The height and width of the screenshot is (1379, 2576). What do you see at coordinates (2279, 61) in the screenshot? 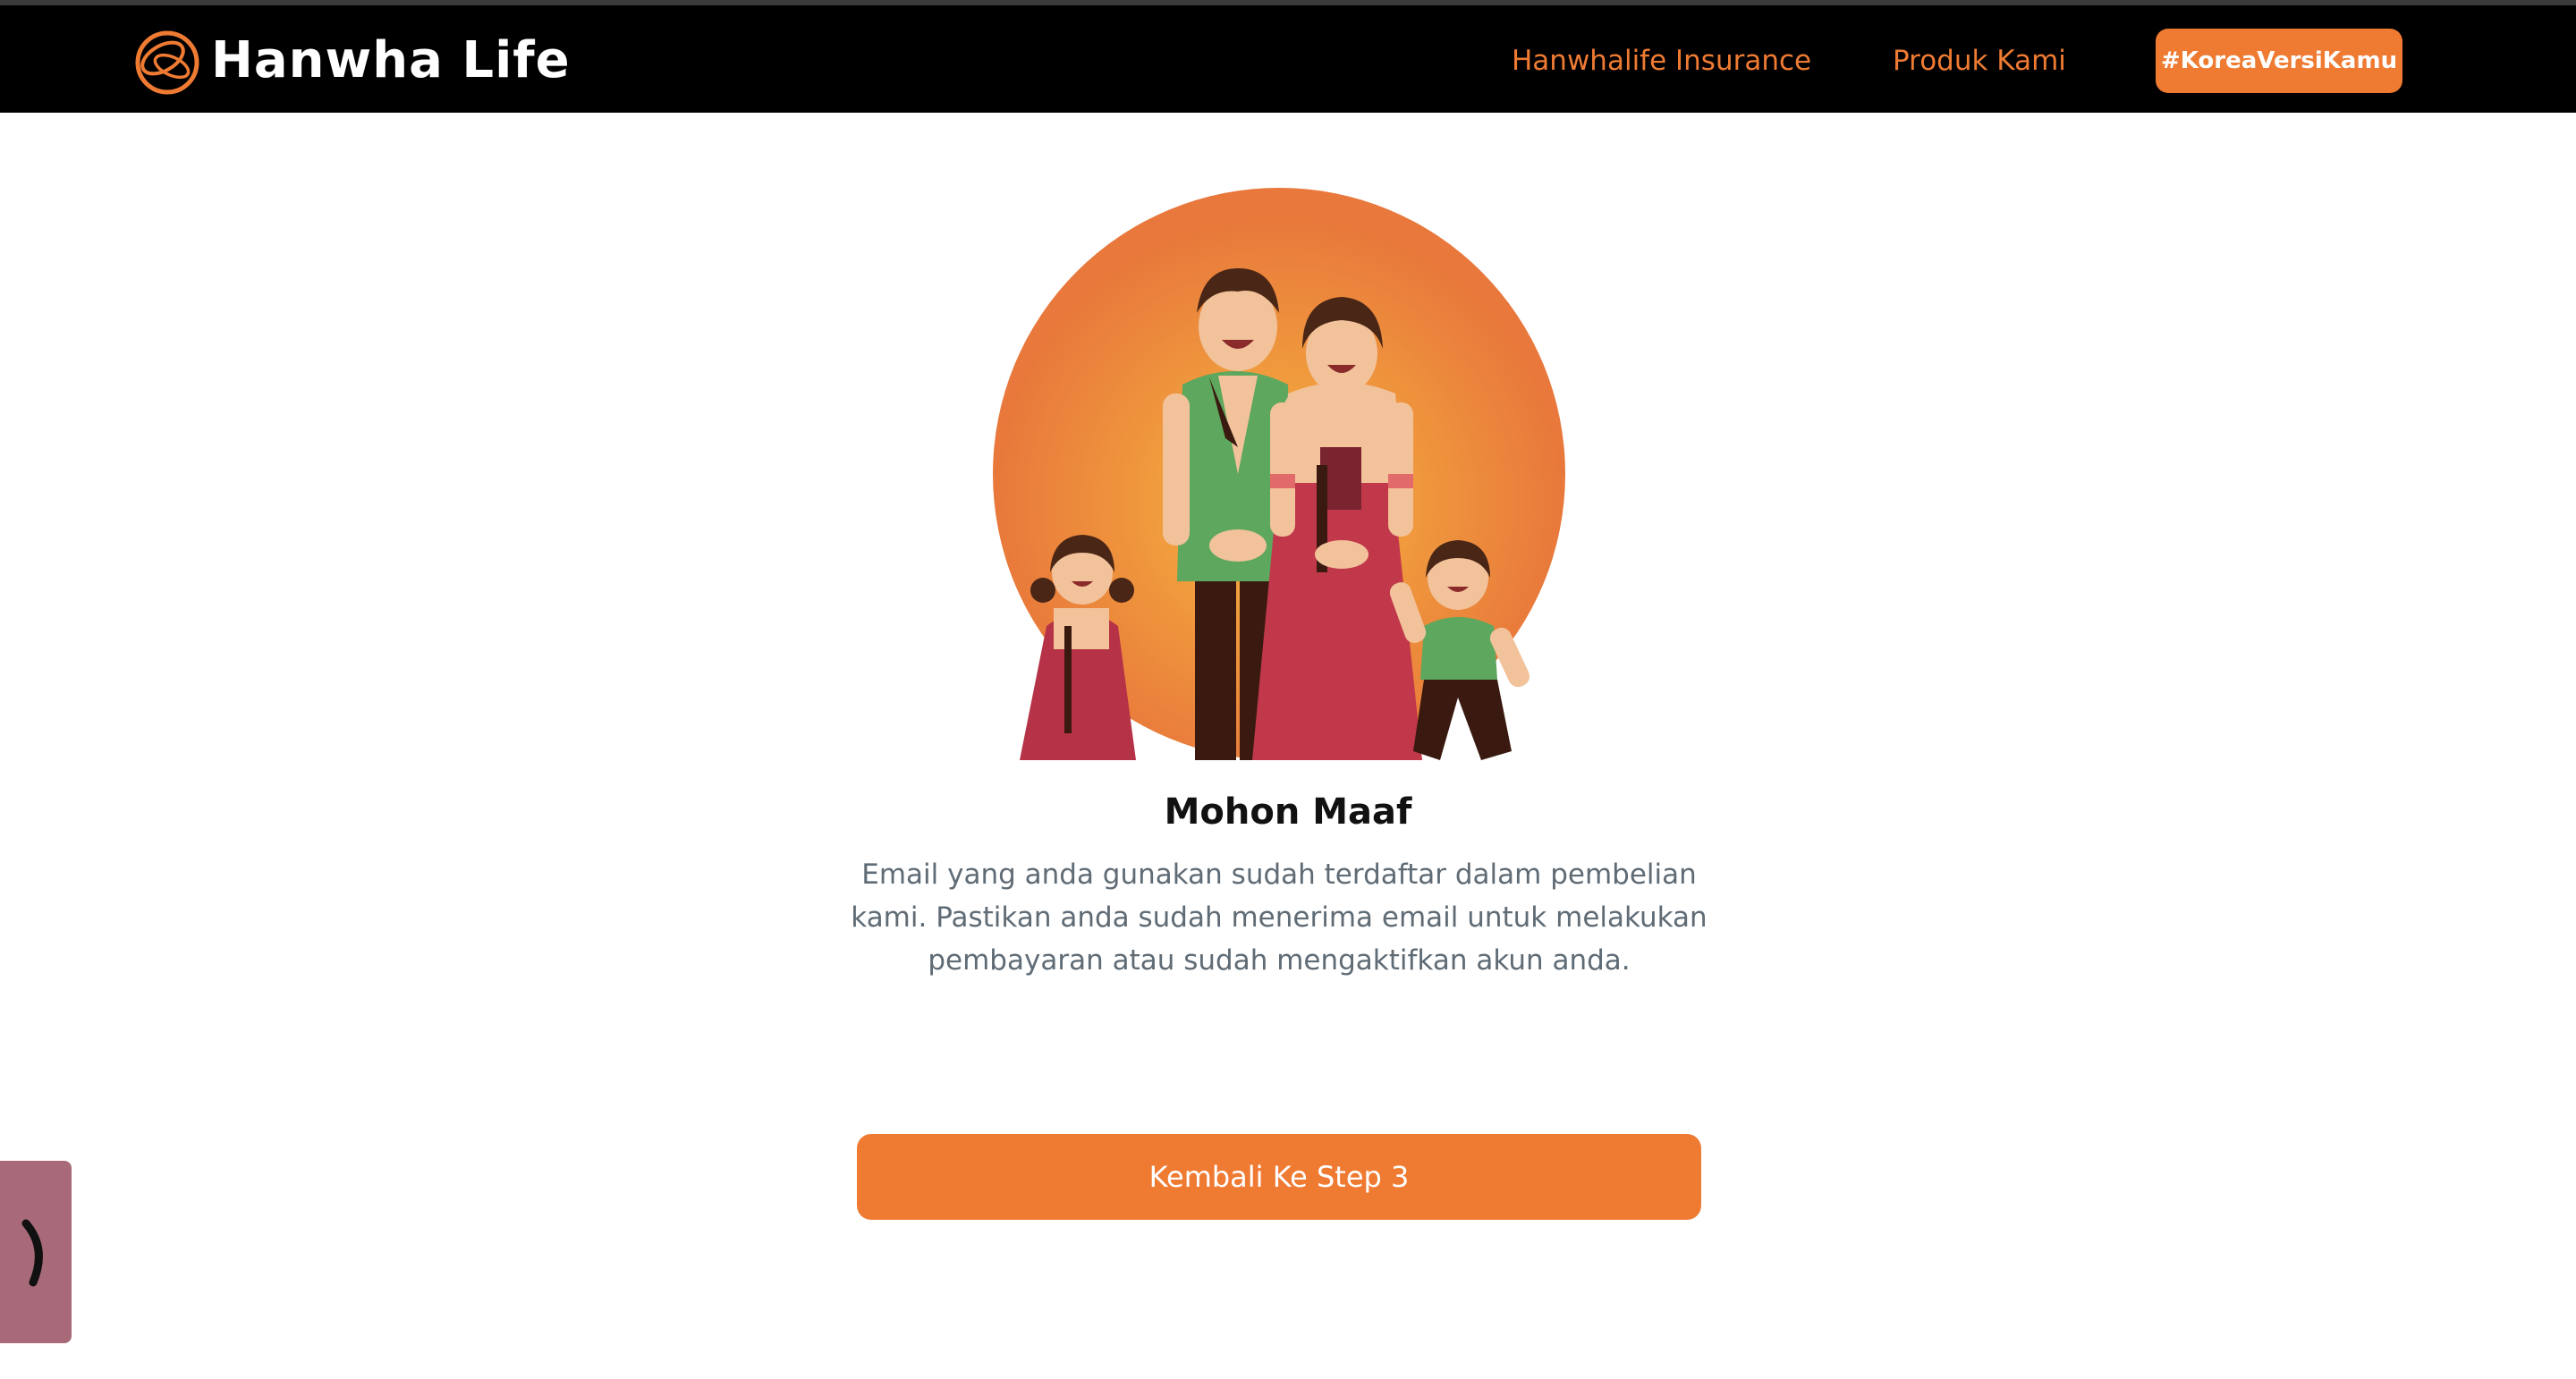
I see `korea-versi-kamu-button: #KoreaVersiKamu` at bounding box center [2279, 61].